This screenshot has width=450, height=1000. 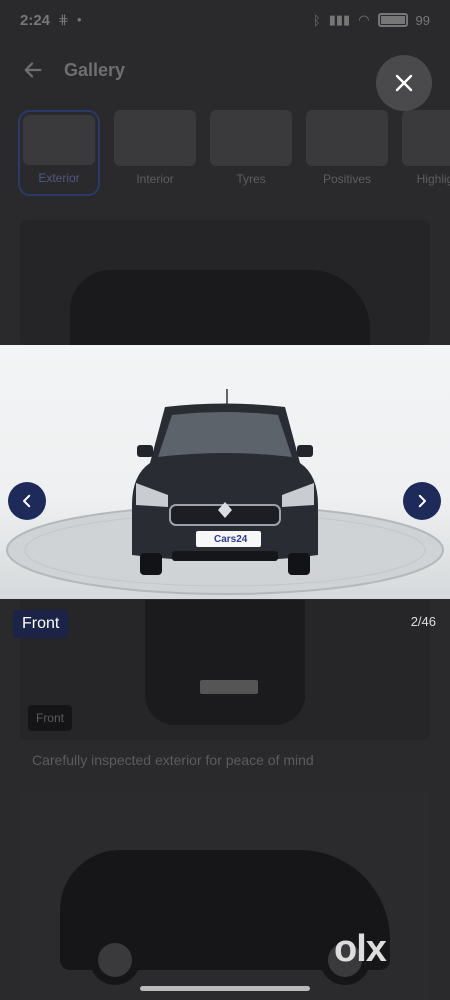 What do you see at coordinates (50, 718) in the screenshot?
I see `background-tag: Front` at bounding box center [50, 718].